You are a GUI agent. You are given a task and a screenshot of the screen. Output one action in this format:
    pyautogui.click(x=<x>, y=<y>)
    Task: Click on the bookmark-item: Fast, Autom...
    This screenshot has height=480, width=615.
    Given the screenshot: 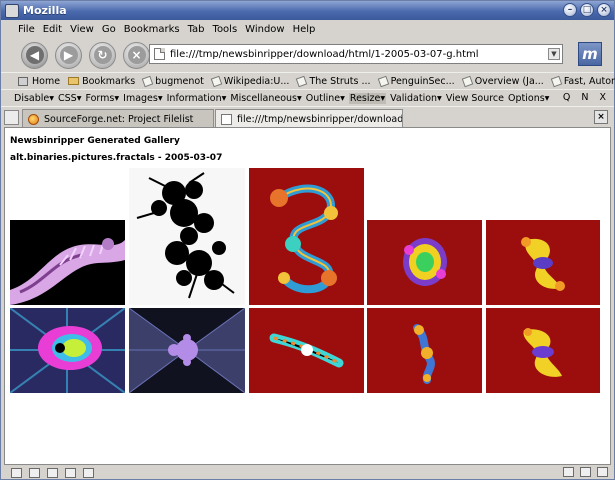 What is the action you would take?
    pyautogui.click(x=582, y=81)
    